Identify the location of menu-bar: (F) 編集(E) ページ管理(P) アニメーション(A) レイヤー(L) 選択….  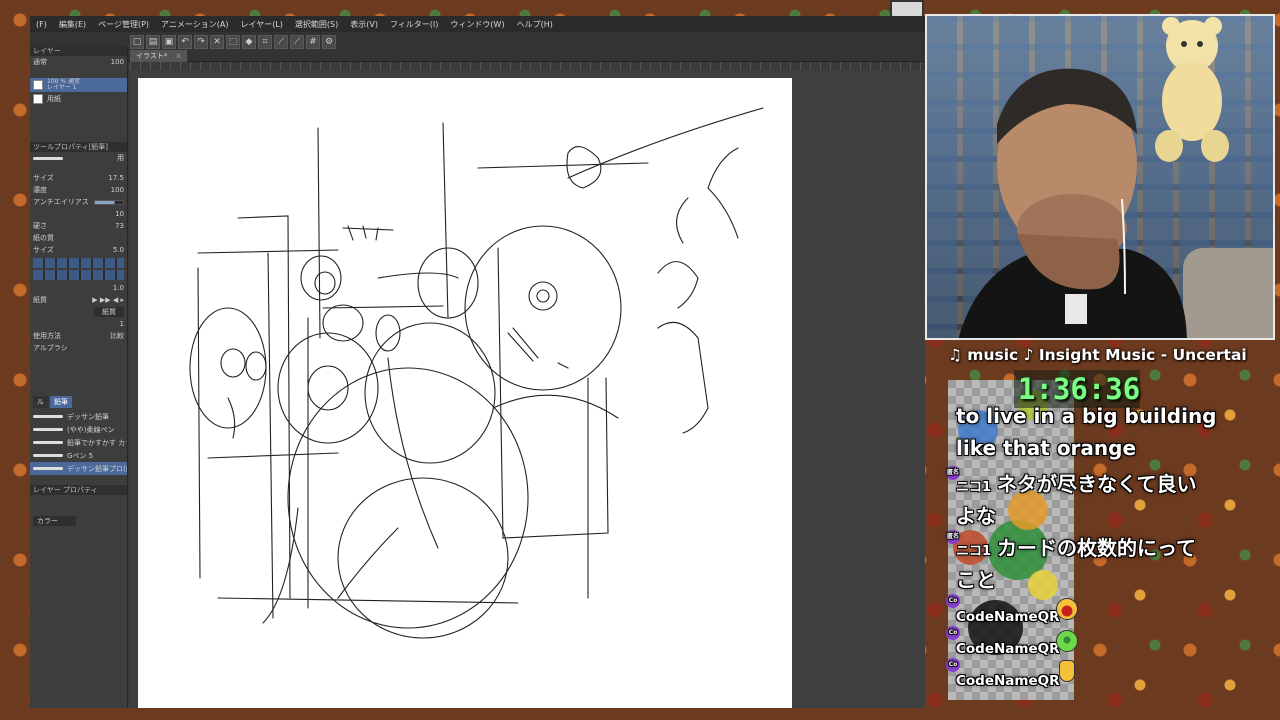
(477, 24).